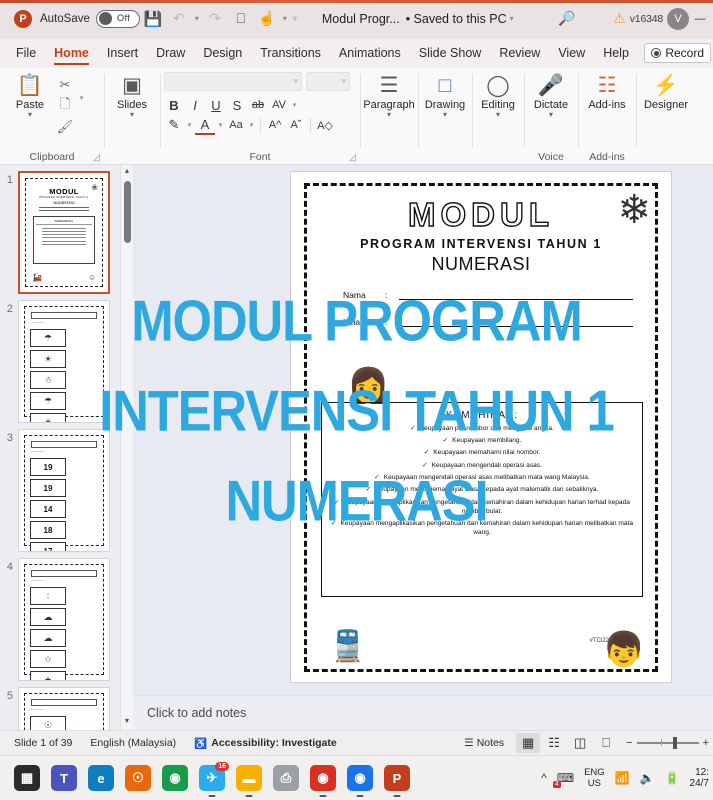  I want to click on italic-button: I, so click(195, 105).